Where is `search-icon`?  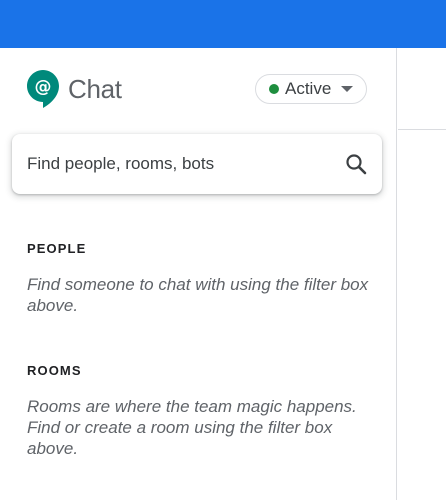
search-icon is located at coordinates (356, 164).